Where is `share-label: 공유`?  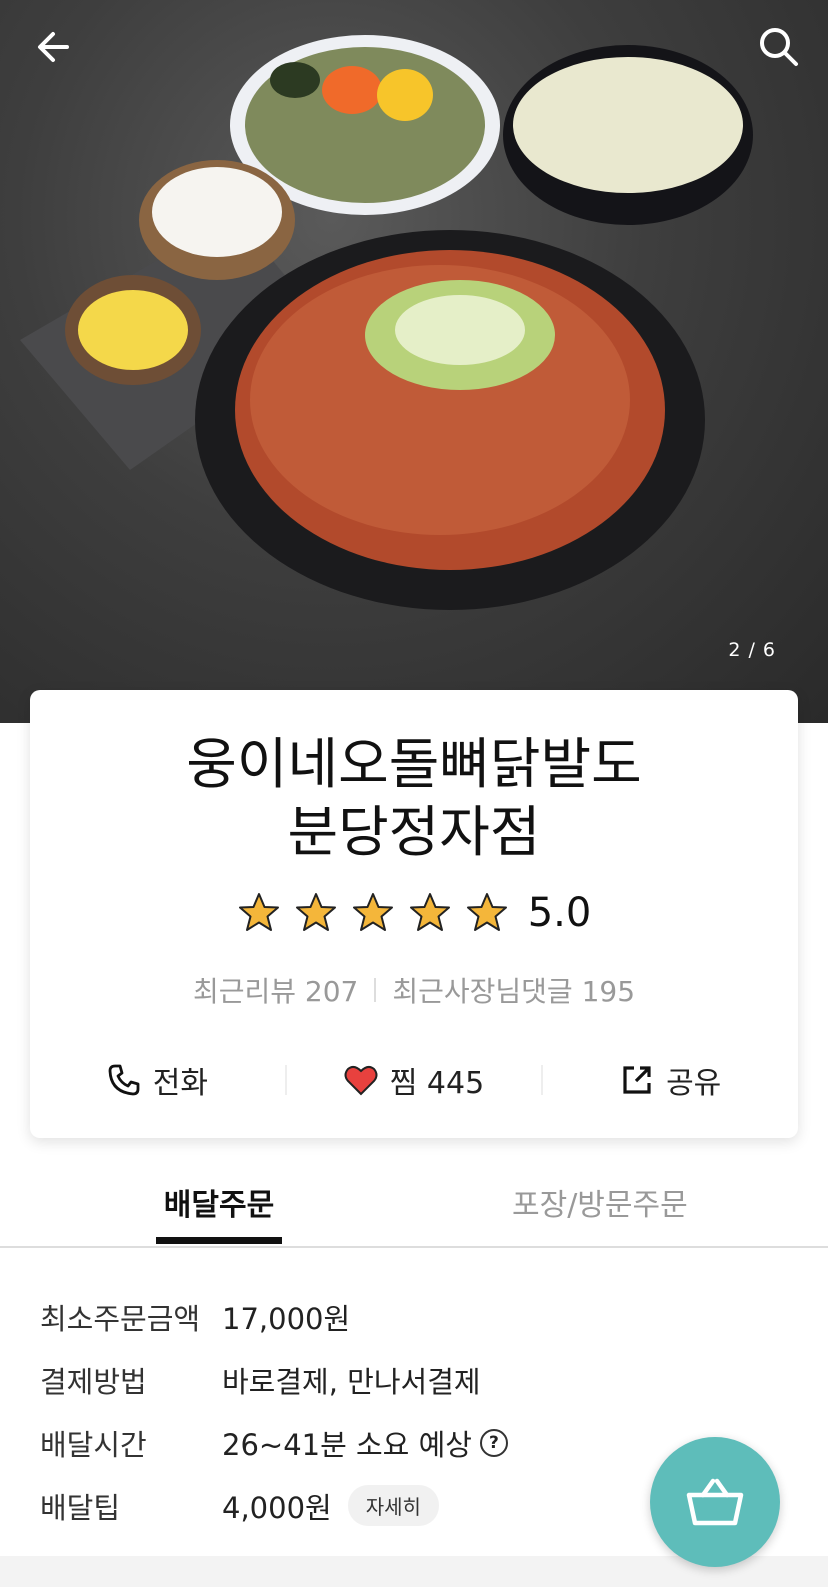
share-label: 공유 is located at coordinates (694, 1083).